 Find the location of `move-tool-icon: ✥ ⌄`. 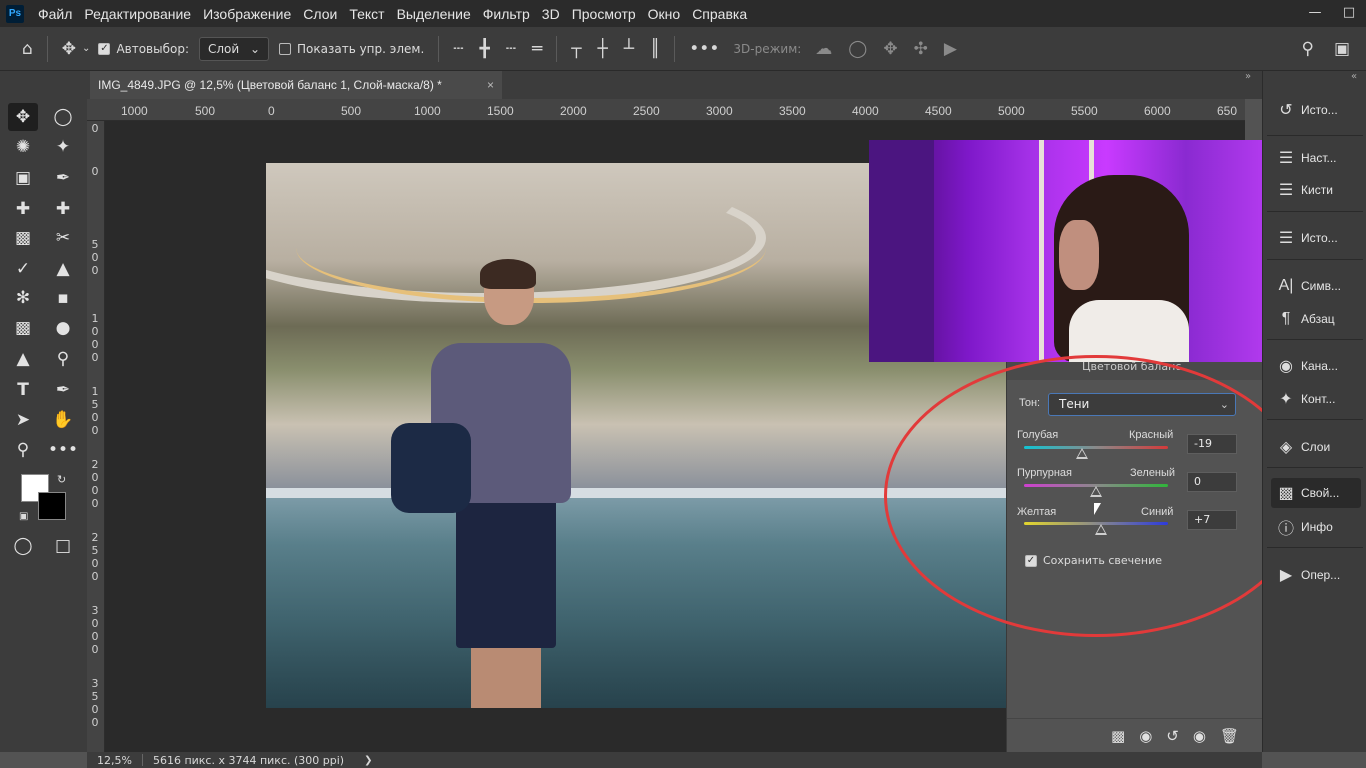

move-tool-icon: ✥ ⌄ is located at coordinates (76, 49).